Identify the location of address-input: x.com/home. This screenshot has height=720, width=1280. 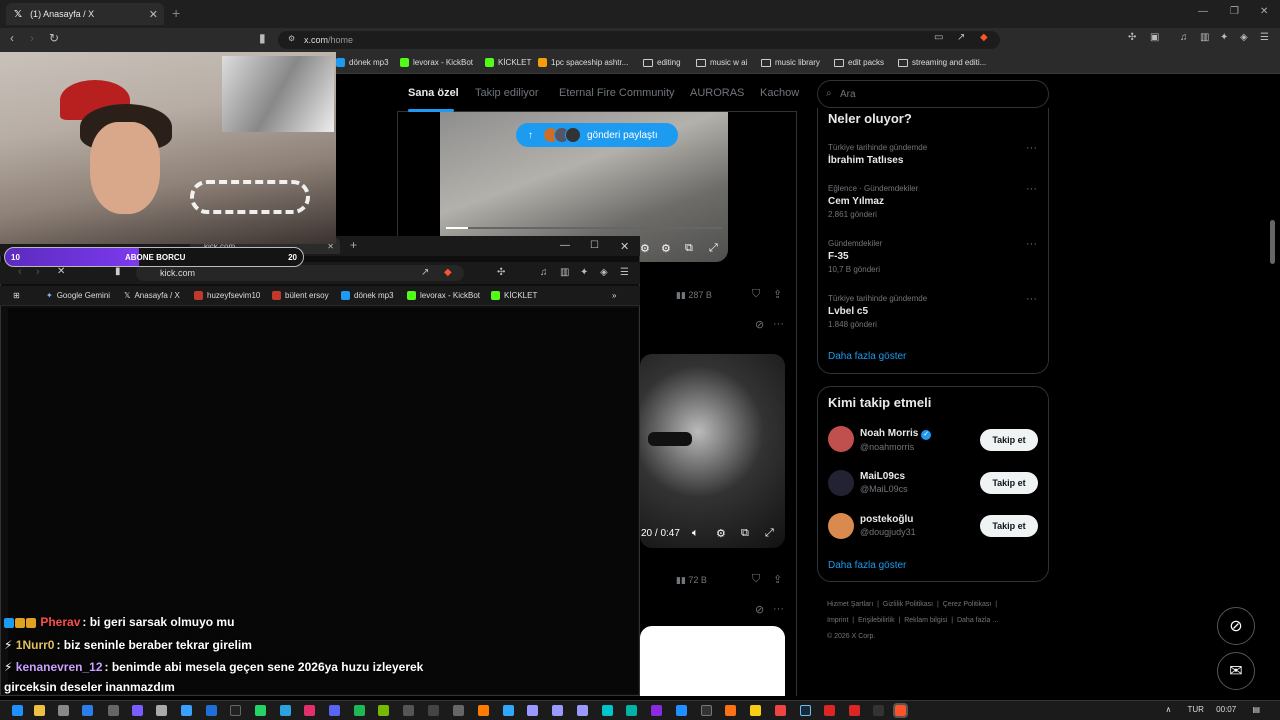
(639, 40).